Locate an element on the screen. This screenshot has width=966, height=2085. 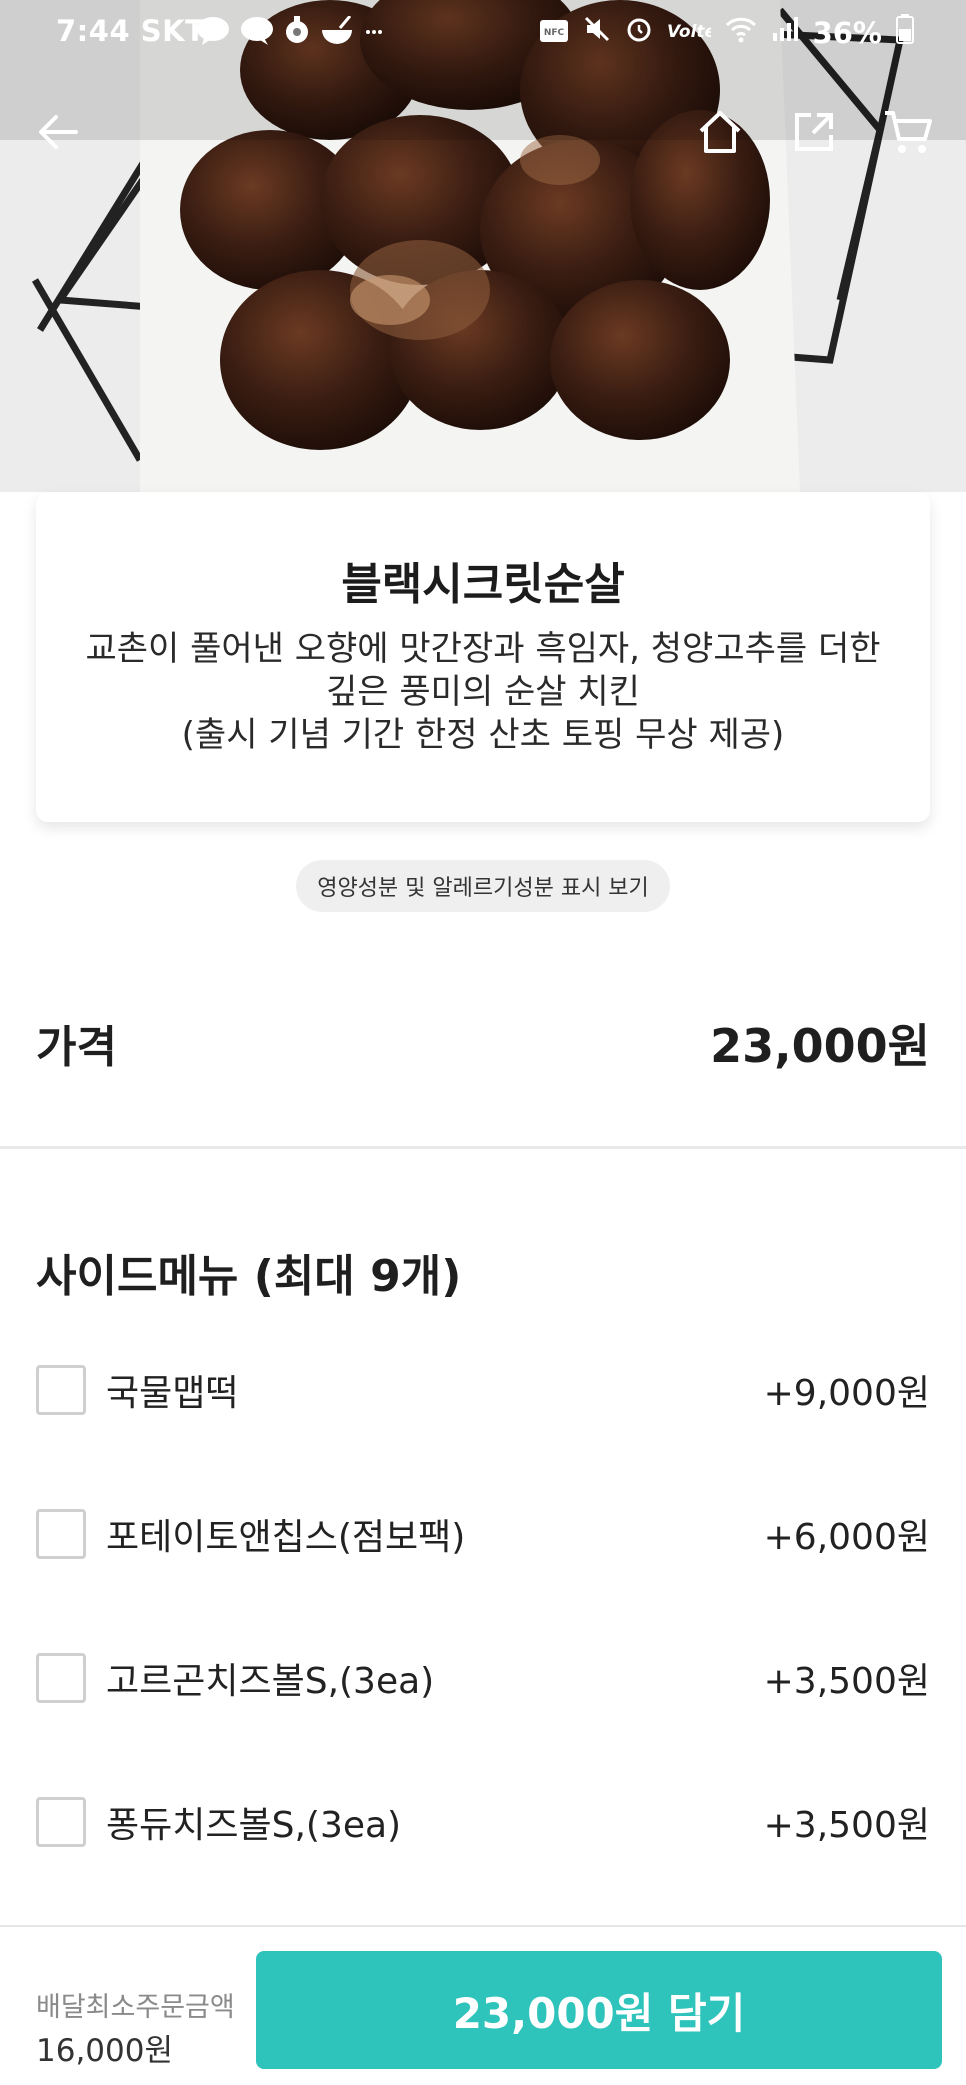
alarm-icon is located at coordinates (639, 32).